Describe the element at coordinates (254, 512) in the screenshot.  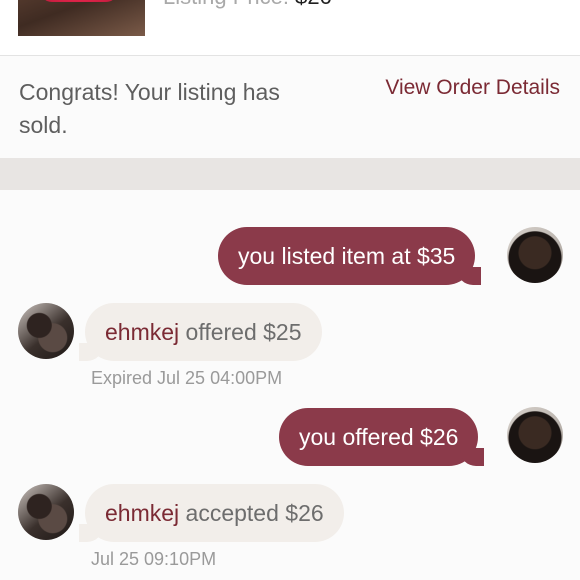
I see `accepted-action: accepted $26` at that location.